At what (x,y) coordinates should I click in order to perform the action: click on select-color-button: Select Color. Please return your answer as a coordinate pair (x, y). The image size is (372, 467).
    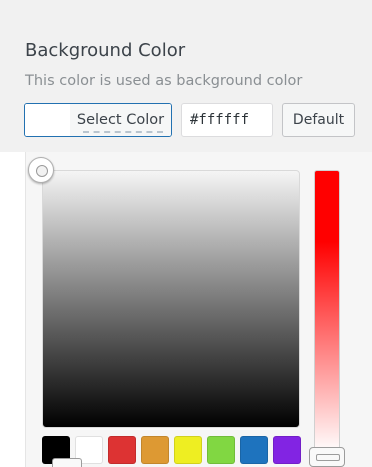
    Looking at the image, I should click on (98, 120).